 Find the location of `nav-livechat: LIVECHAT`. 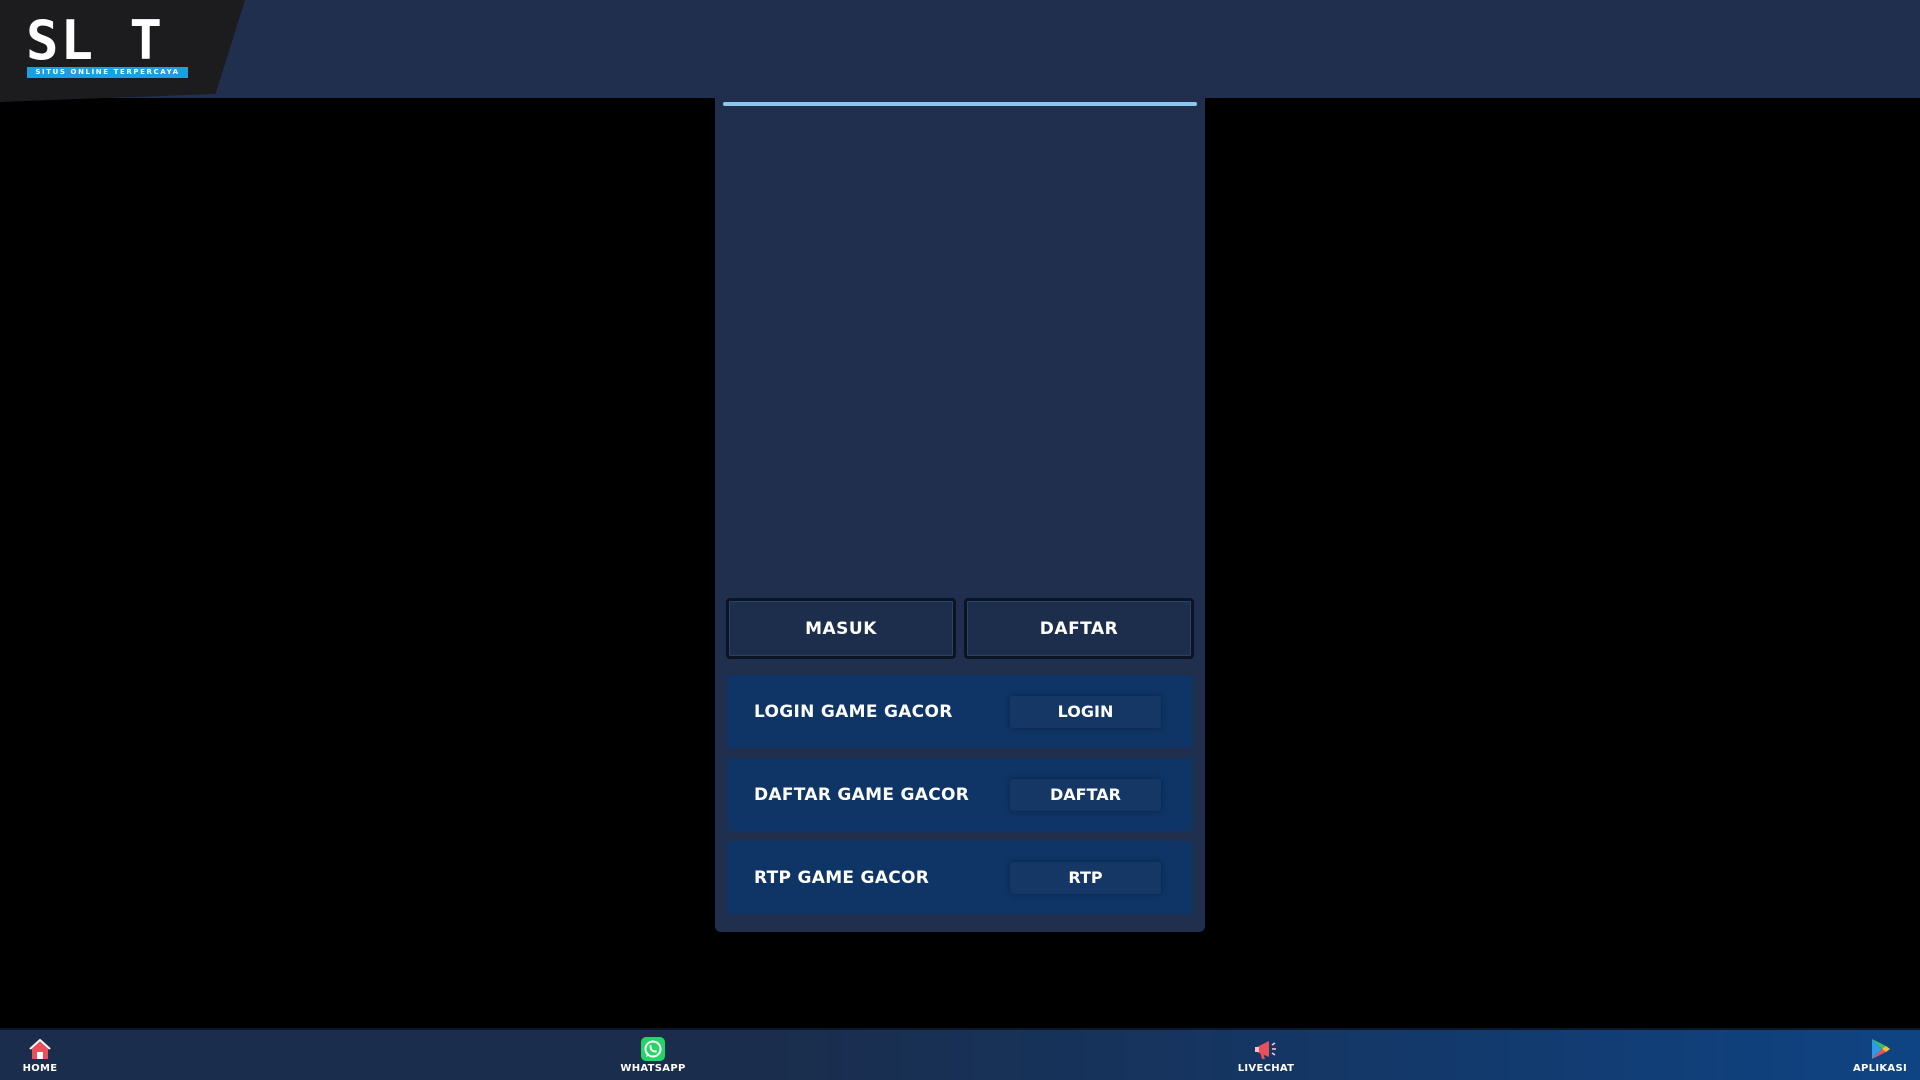

nav-livechat: LIVECHAT is located at coordinates (1266, 1055).